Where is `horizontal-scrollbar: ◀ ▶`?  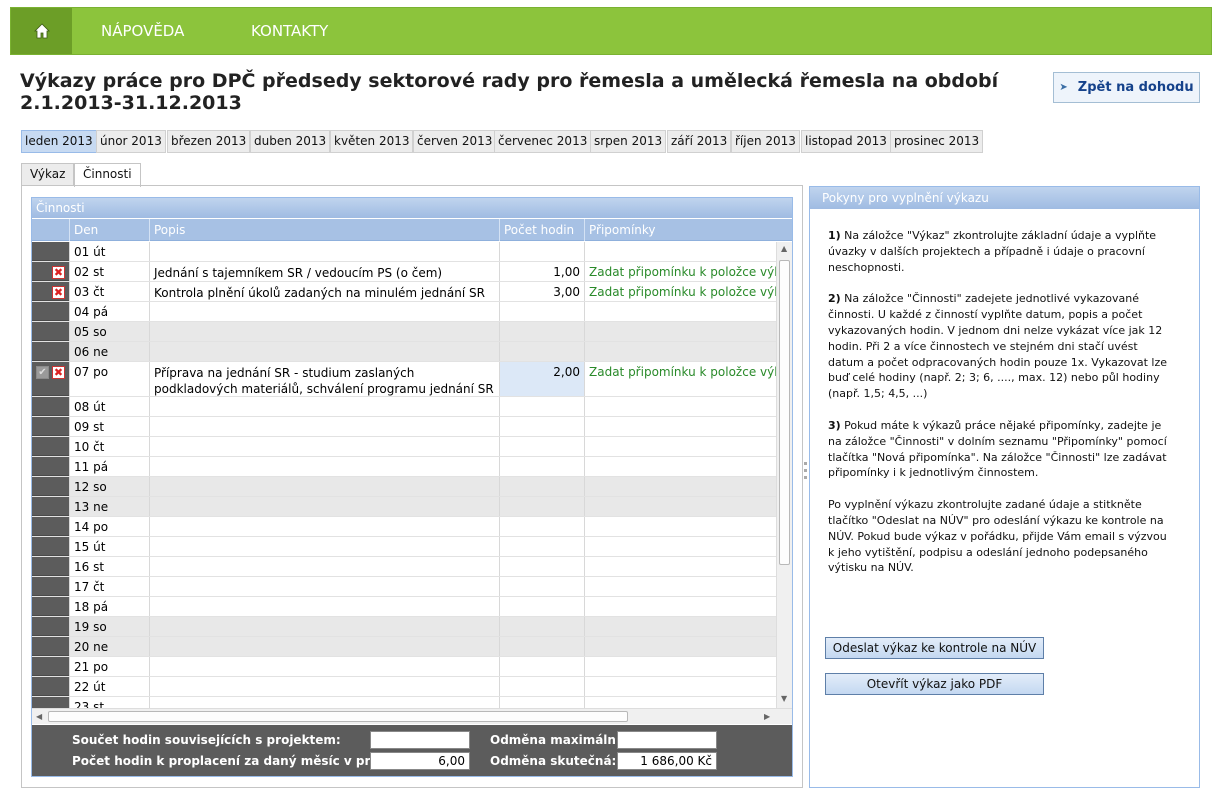 horizontal-scrollbar: ◀ ▶ is located at coordinates (412, 716).